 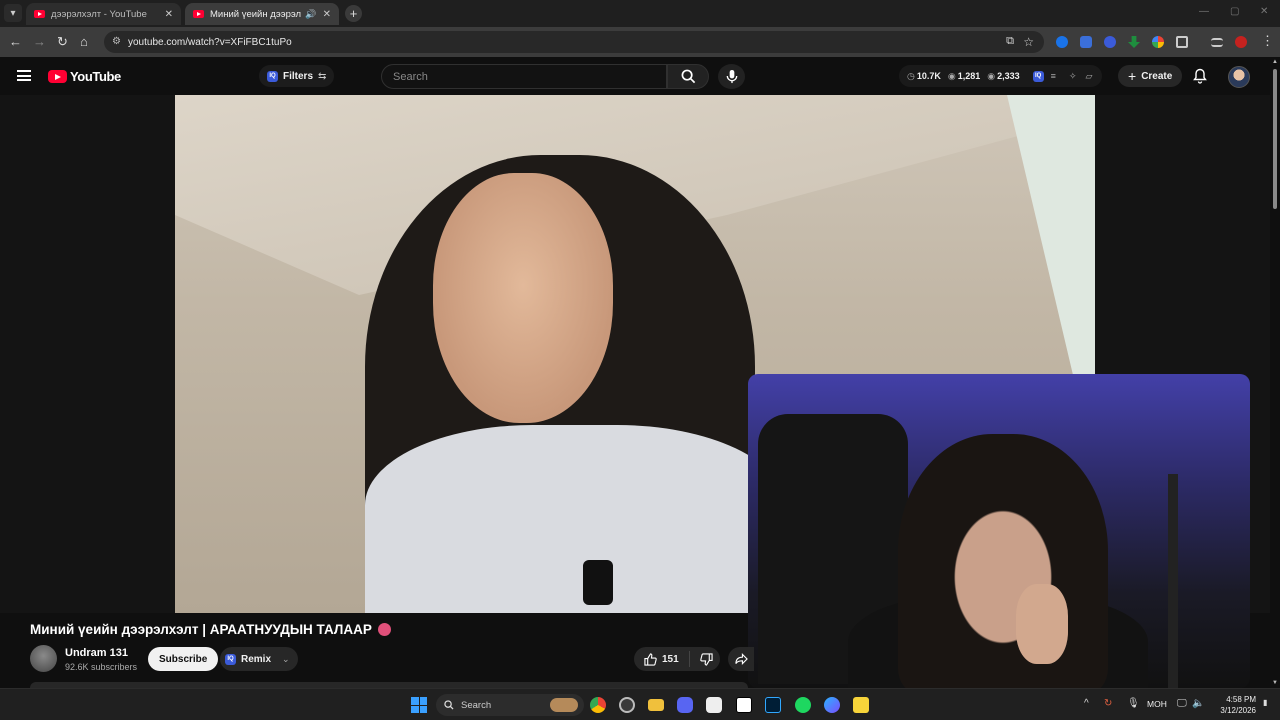 I want to click on windows-taskbar: Search ^ ↻ 🎙 МОН 🖵 🔈 4:58 PM 3/12/2026 ▮, so click(x=640, y=704).